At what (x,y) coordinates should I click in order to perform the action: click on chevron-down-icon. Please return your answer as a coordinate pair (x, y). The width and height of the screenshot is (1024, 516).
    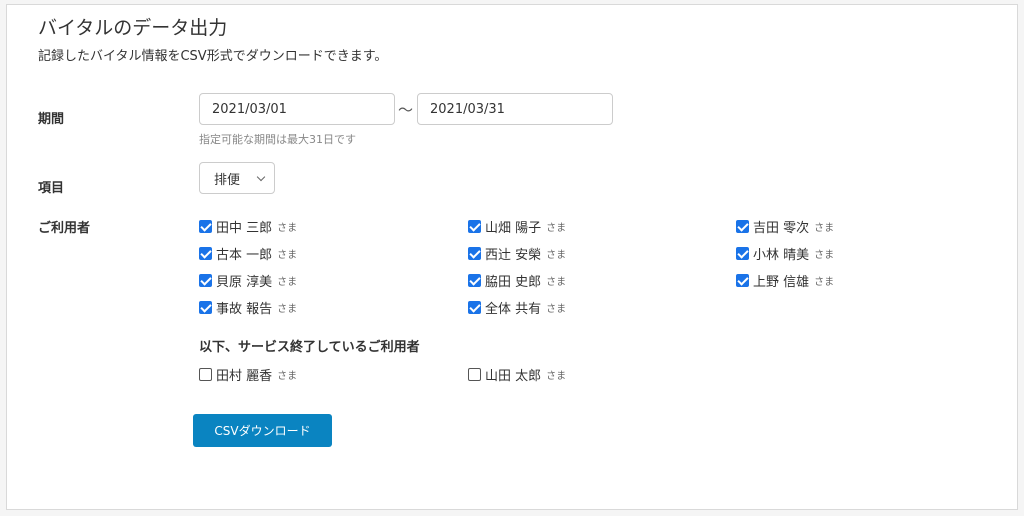
    Looking at the image, I should click on (261, 177).